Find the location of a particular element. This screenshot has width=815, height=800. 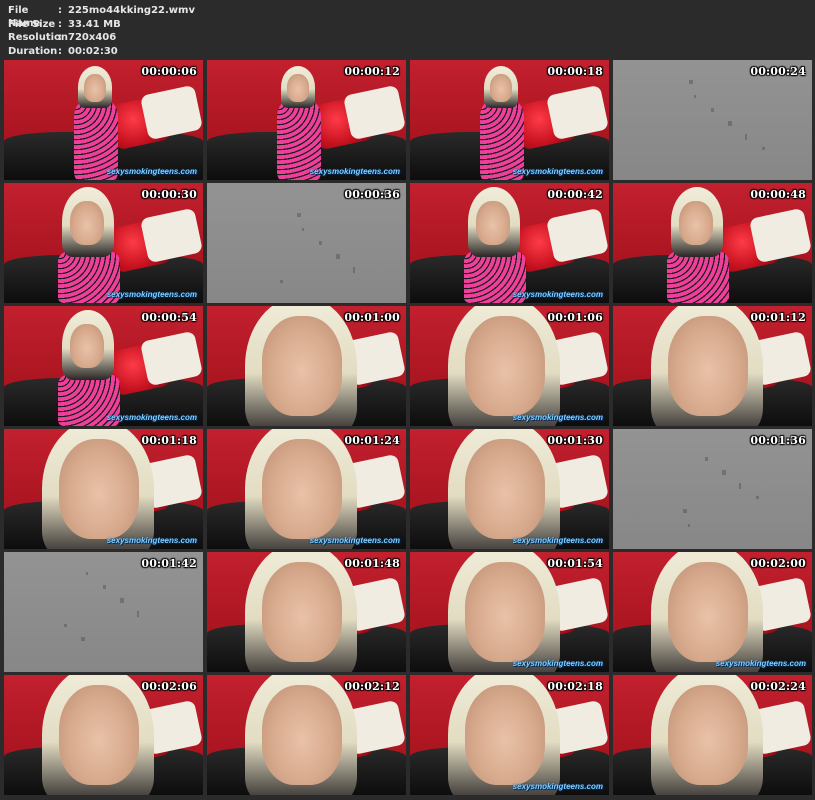

video-thumbnail: 00:02:06 is located at coordinates (103, 735).